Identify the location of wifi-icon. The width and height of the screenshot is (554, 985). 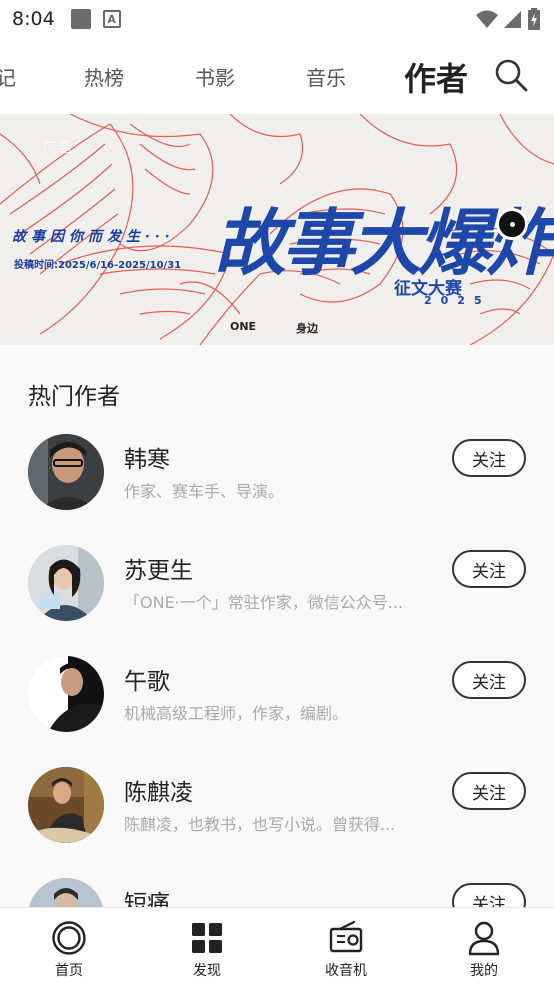
(487, 19).